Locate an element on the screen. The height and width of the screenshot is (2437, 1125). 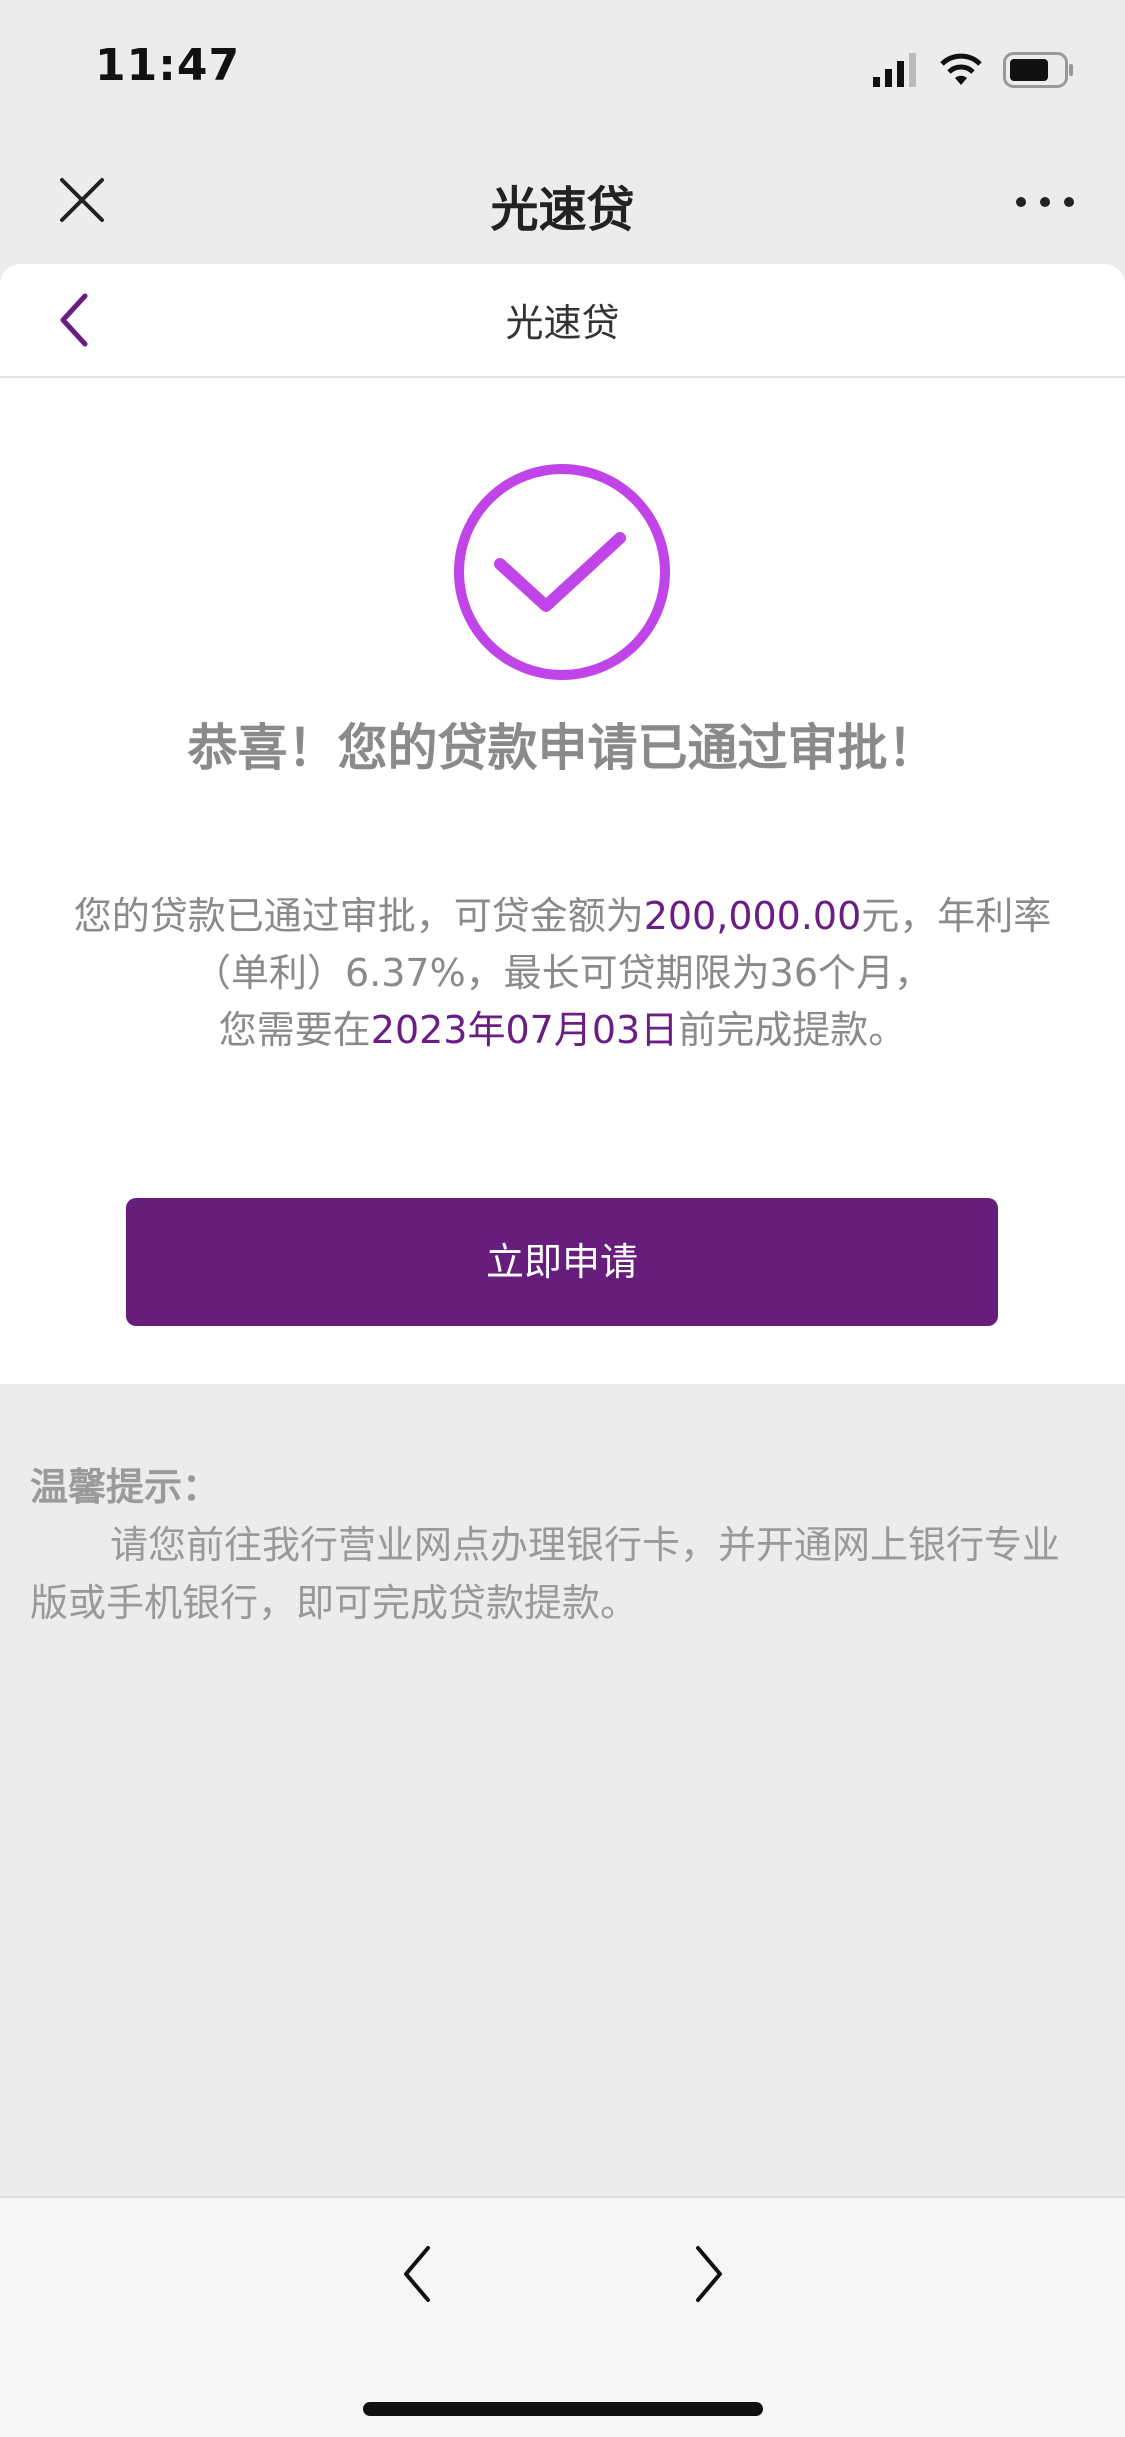
home-indicator is located at coordinates (563, 2409).